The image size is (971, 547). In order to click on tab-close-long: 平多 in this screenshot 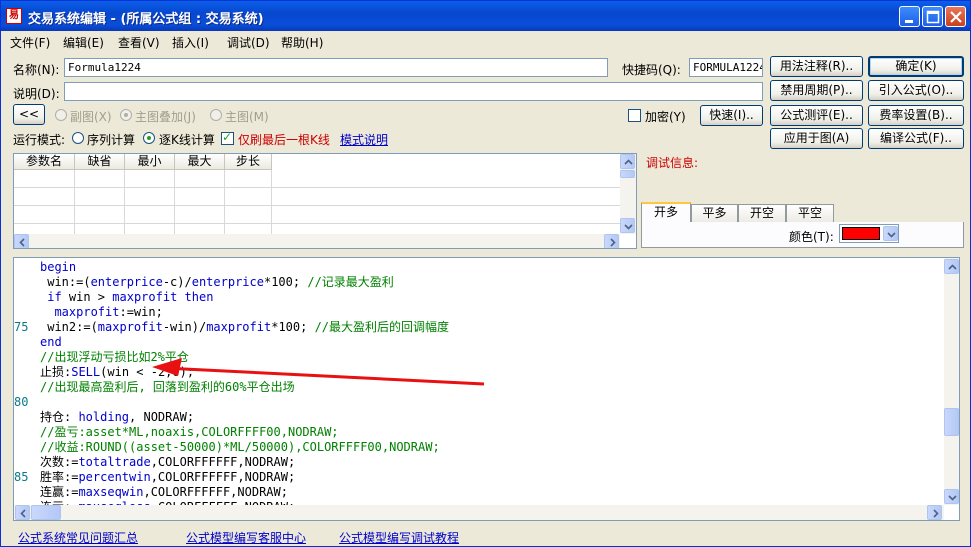, I will do `click(714, 213)`.